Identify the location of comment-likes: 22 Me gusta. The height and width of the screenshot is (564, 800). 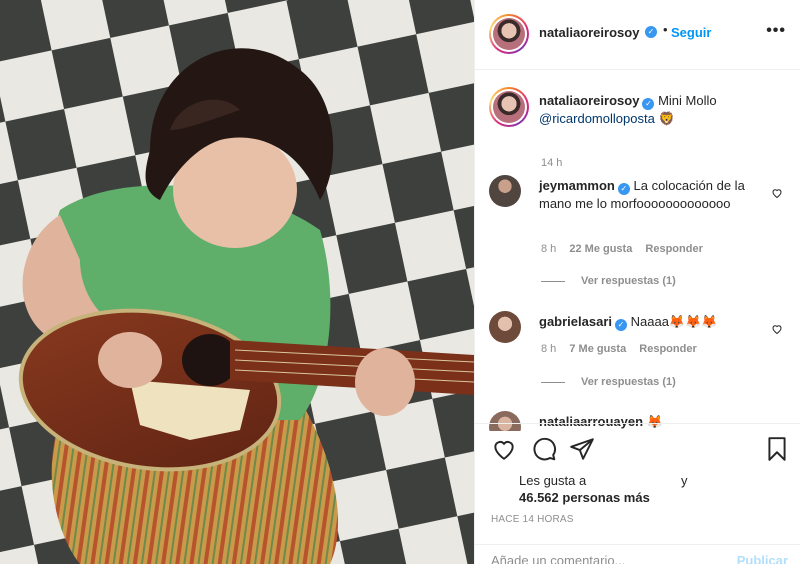
(600, 249).